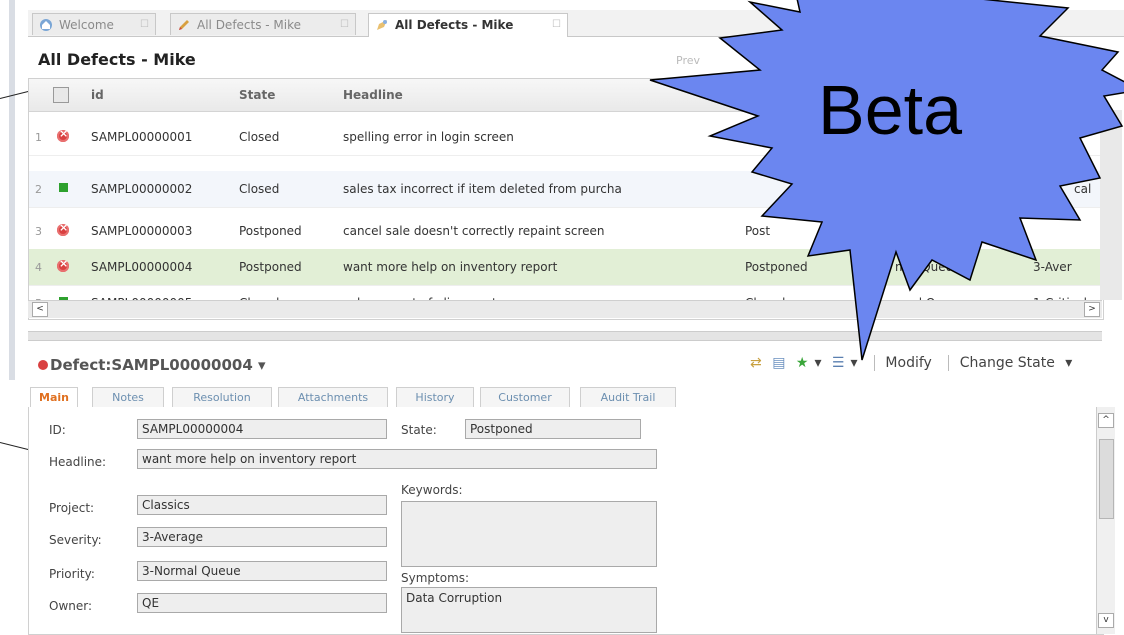 Image resolution: width=1124 pixels, height=635 pixels. I want to click on beta-label: Beta, so click(890, 110).